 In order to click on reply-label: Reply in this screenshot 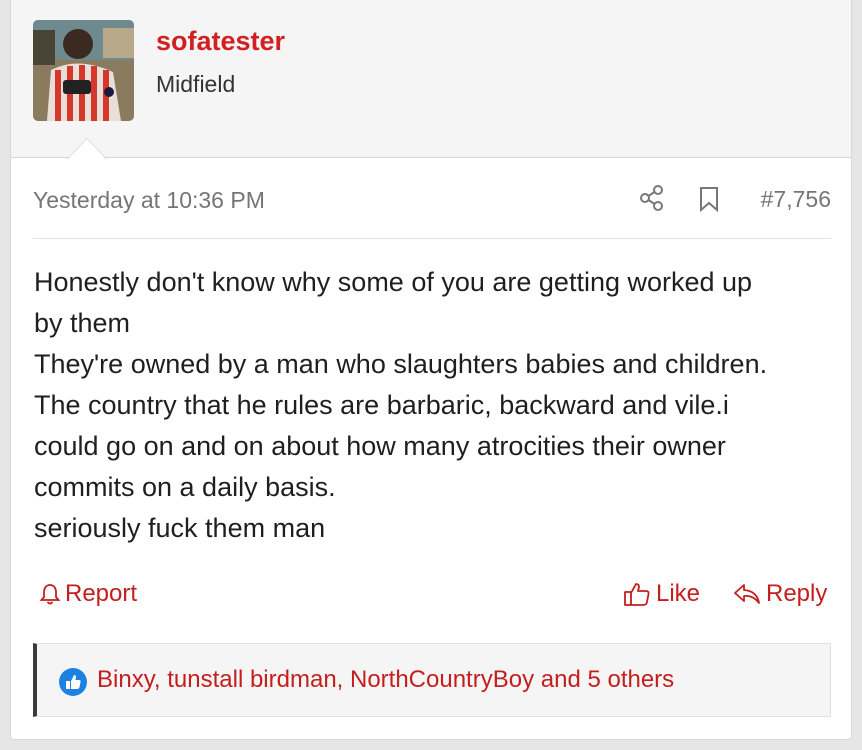, I will do `click(797, 593)`.